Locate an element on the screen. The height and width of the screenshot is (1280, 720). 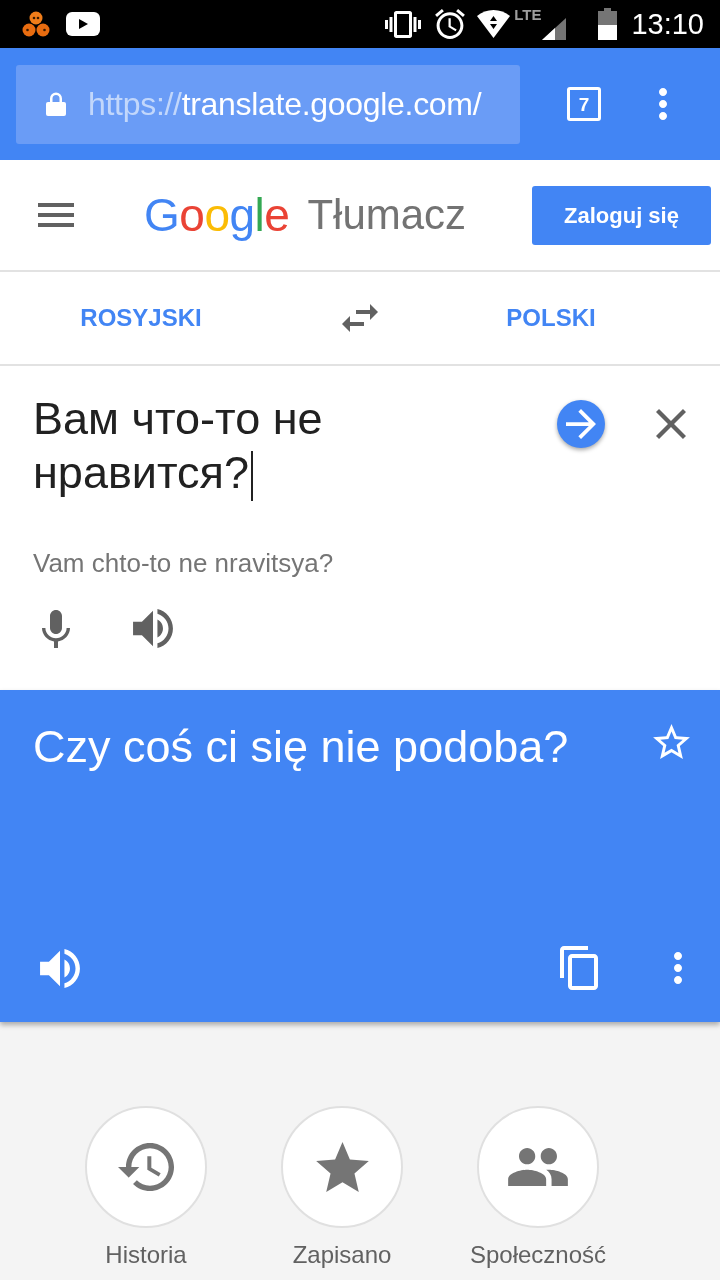
arrow-right-icon is located at coordinates (581, 424).